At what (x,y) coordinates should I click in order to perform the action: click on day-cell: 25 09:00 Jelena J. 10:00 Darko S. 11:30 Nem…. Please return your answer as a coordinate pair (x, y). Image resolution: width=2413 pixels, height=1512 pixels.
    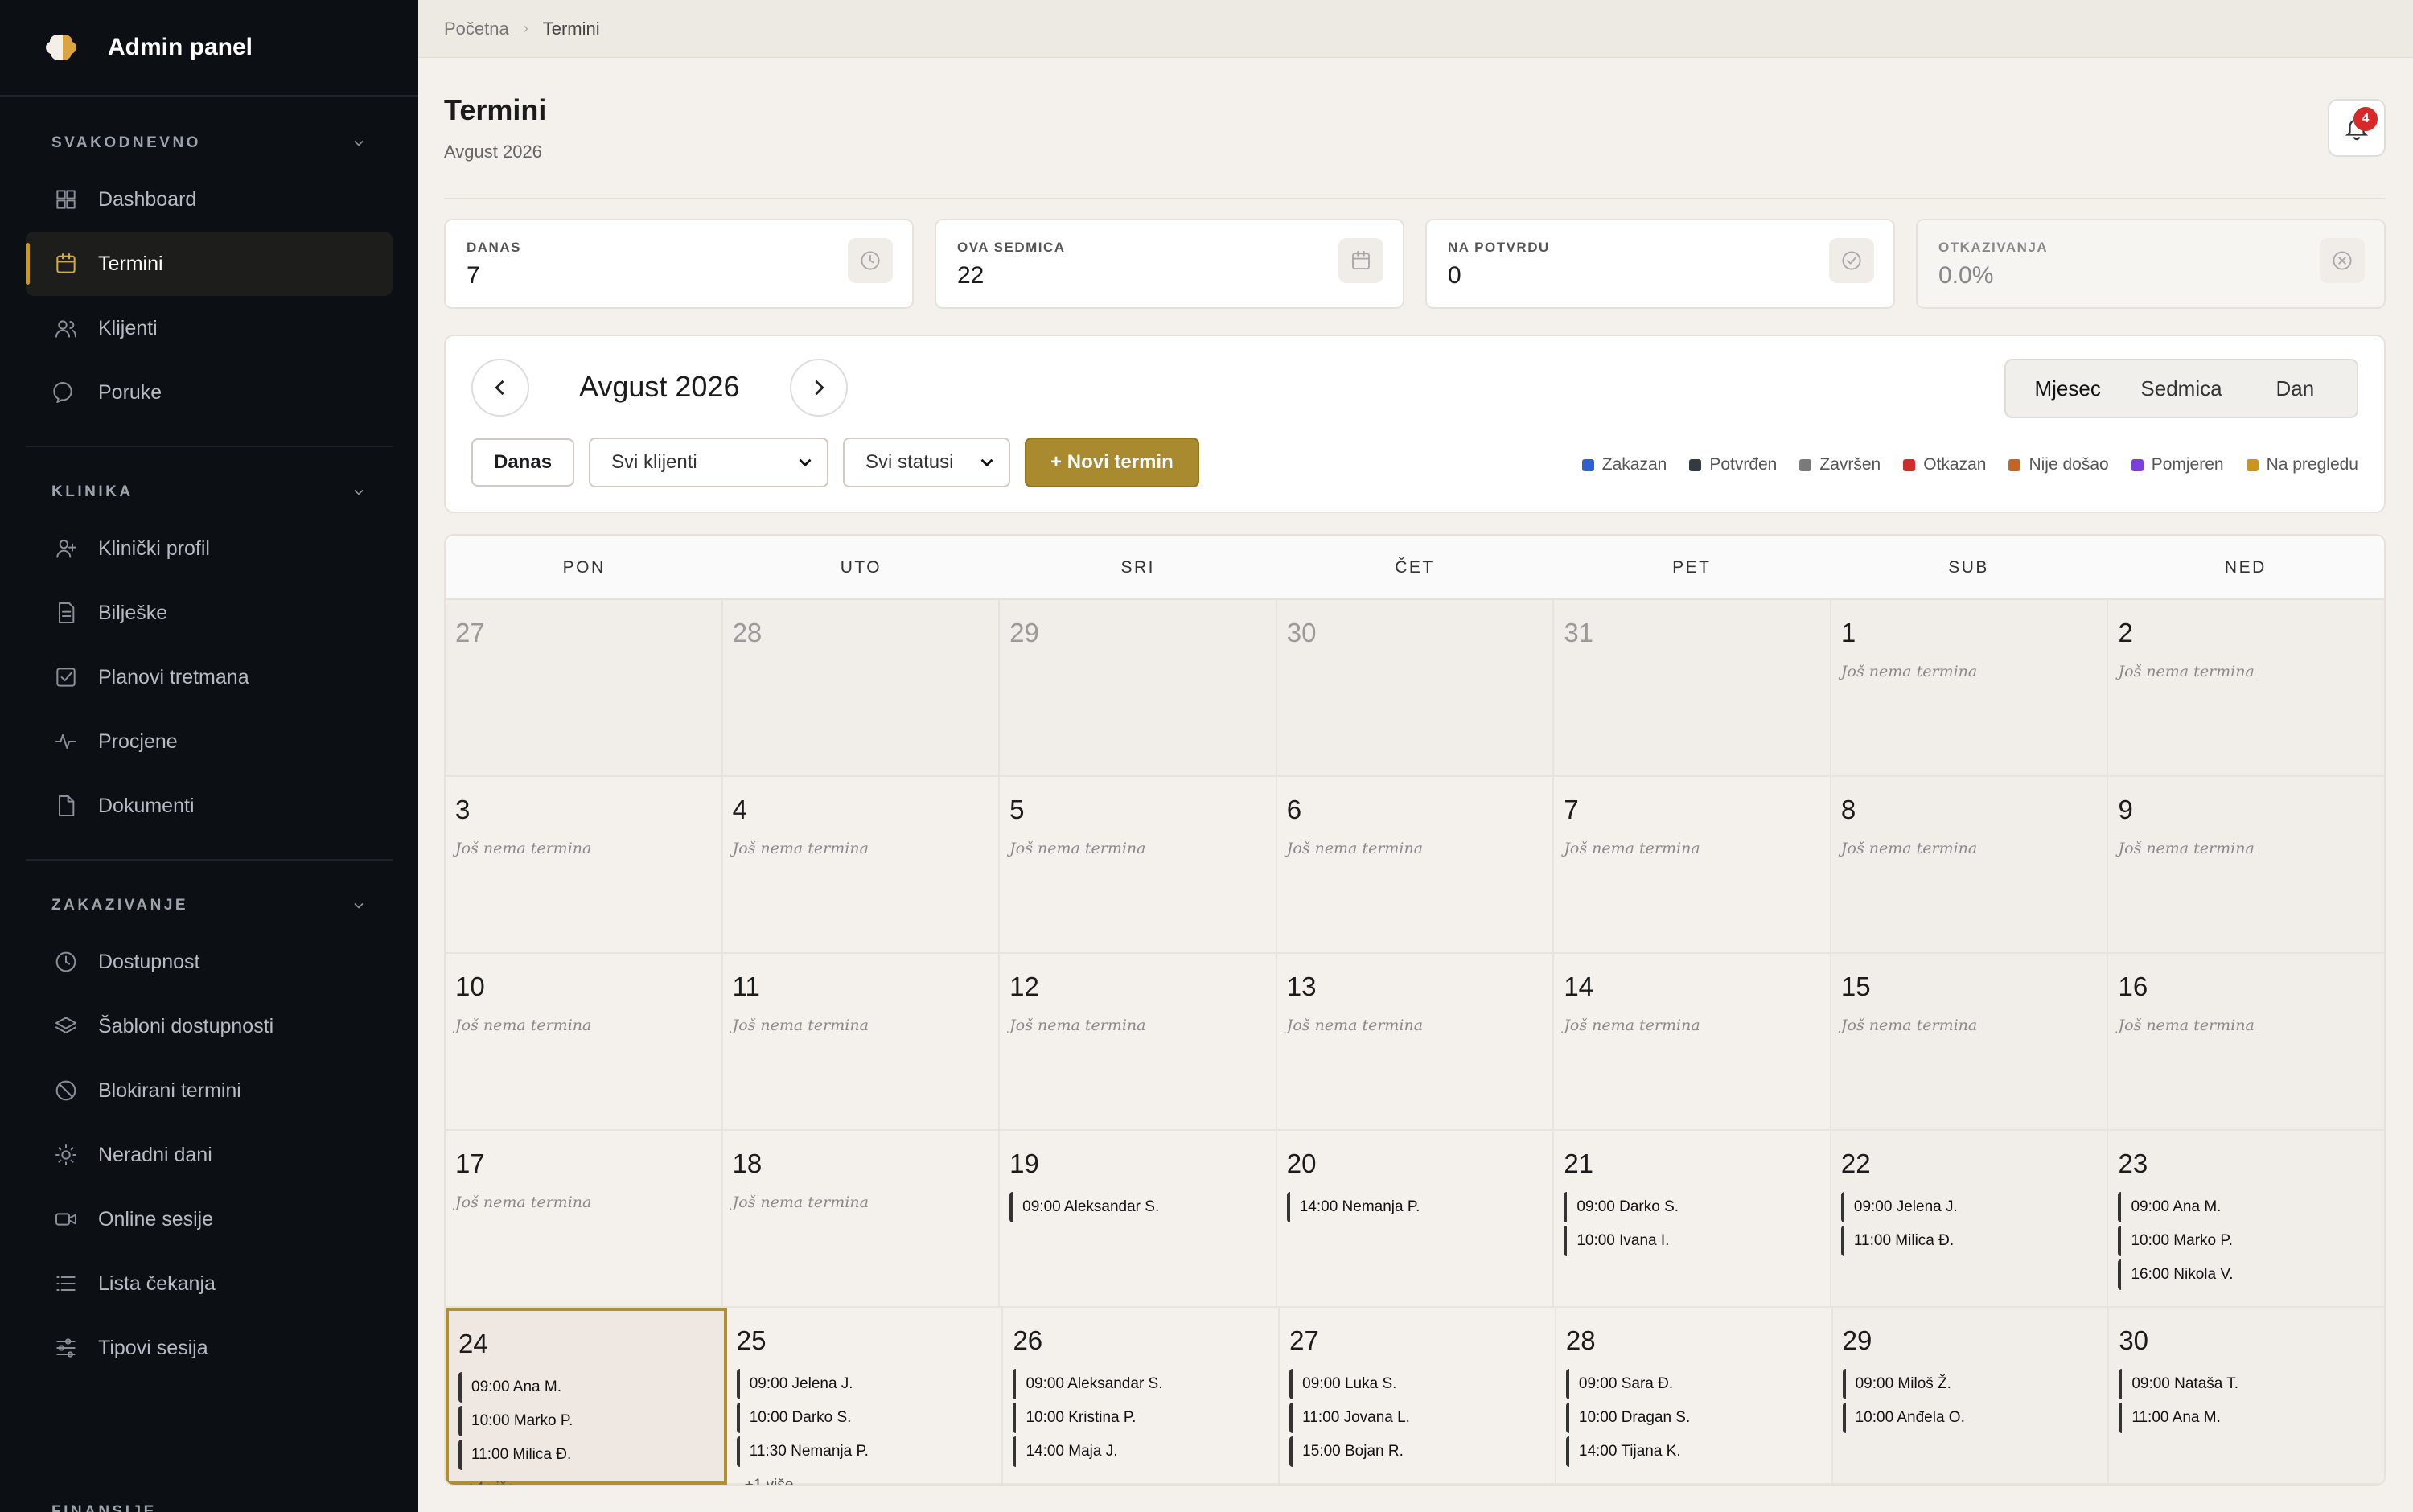
    Looking at the image, I should click on (865, 1396).